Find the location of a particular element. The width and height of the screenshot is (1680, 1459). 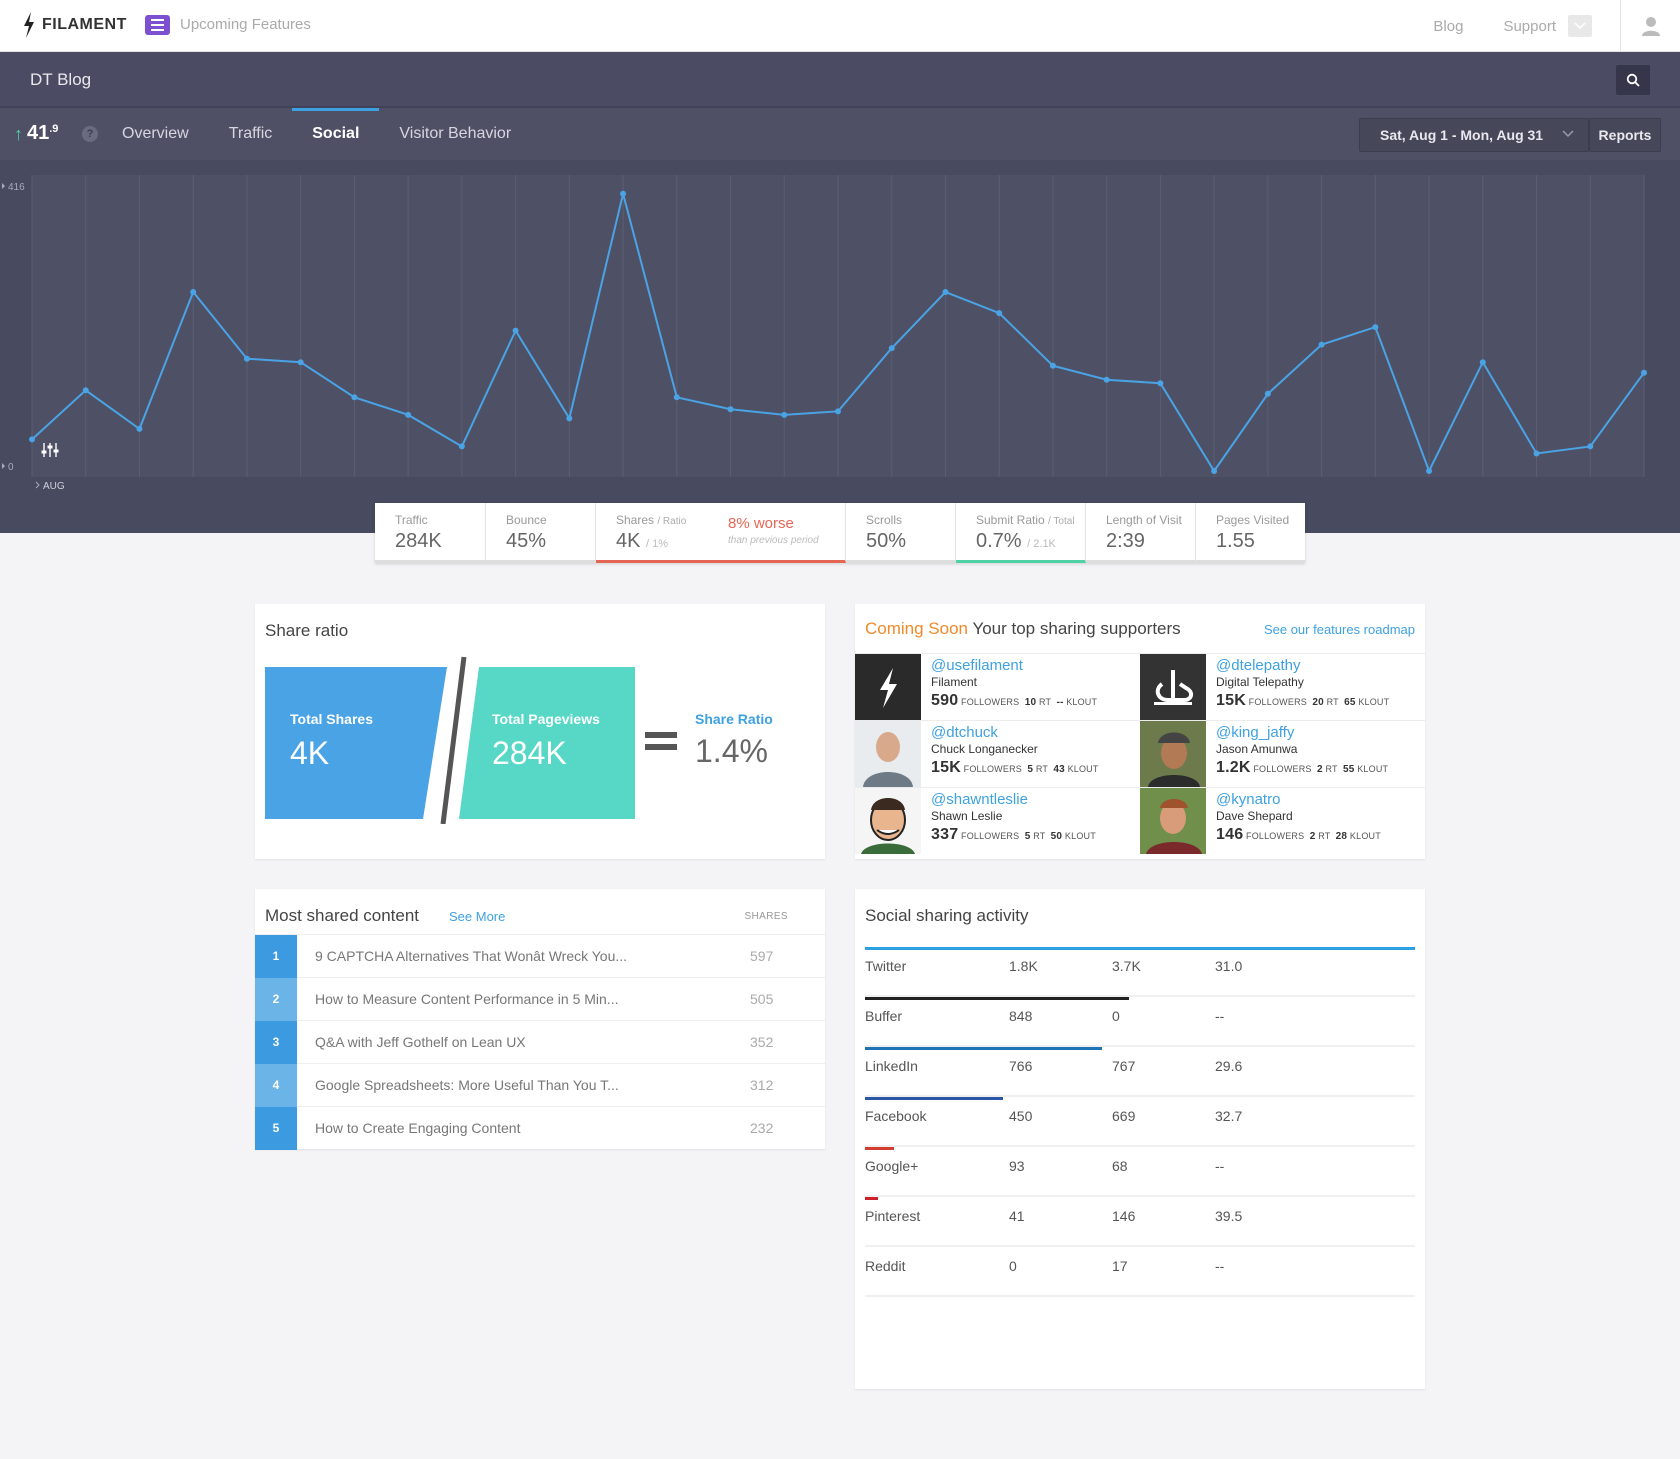

followers-count: 1.2K is located at coordinates (1233, 767).